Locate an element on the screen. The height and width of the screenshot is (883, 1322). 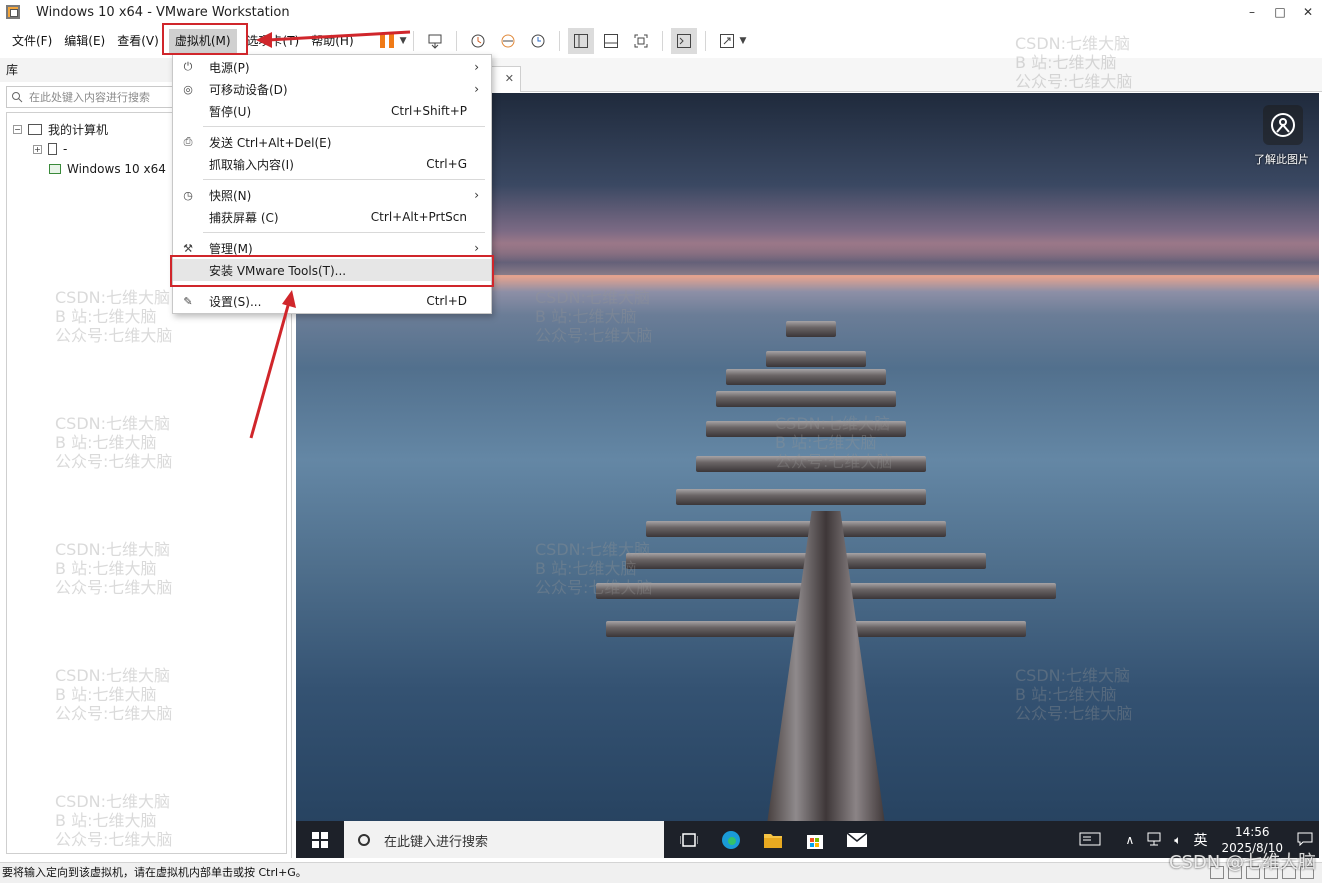
arrow-to-install-tools is located at coordinates (272, 364).